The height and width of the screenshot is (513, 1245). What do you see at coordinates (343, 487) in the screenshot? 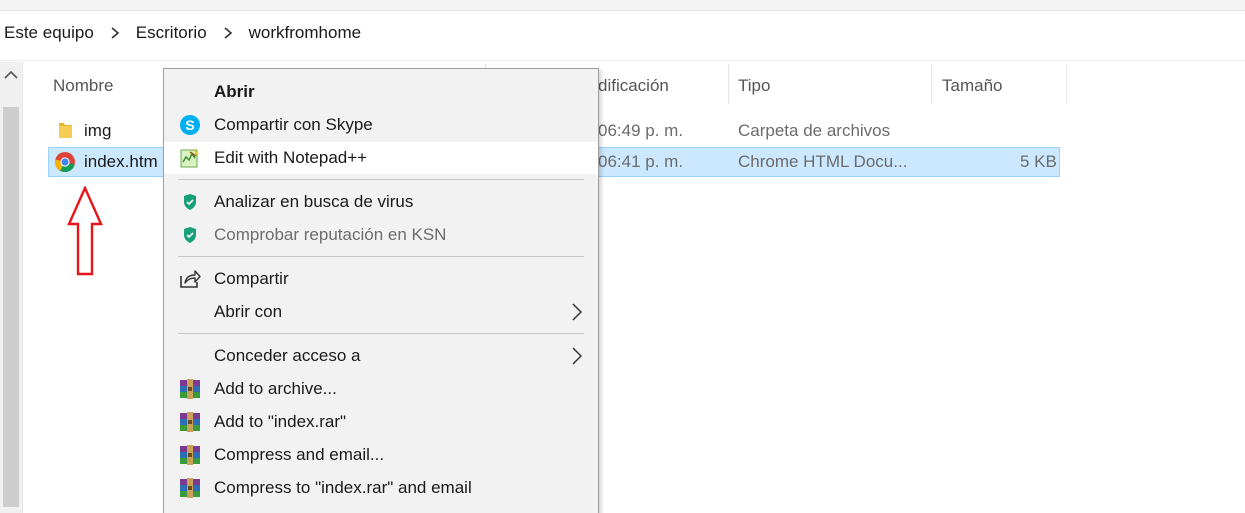
I see `menu-item-label: Compress to "index.rar" and email` at bounding box center [343, 487].